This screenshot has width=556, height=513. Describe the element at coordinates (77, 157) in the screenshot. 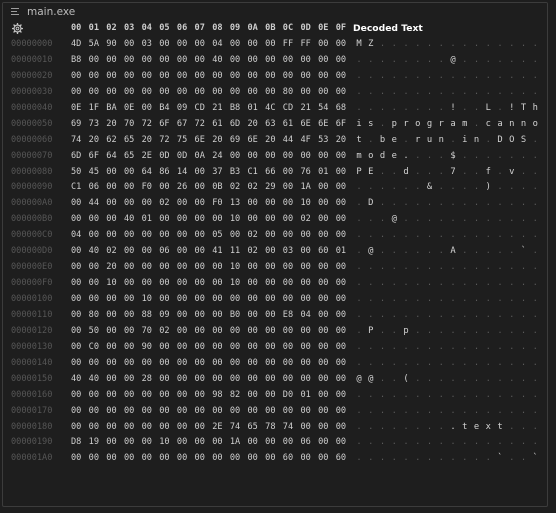

I see `hex-byte: 6D` at that location.